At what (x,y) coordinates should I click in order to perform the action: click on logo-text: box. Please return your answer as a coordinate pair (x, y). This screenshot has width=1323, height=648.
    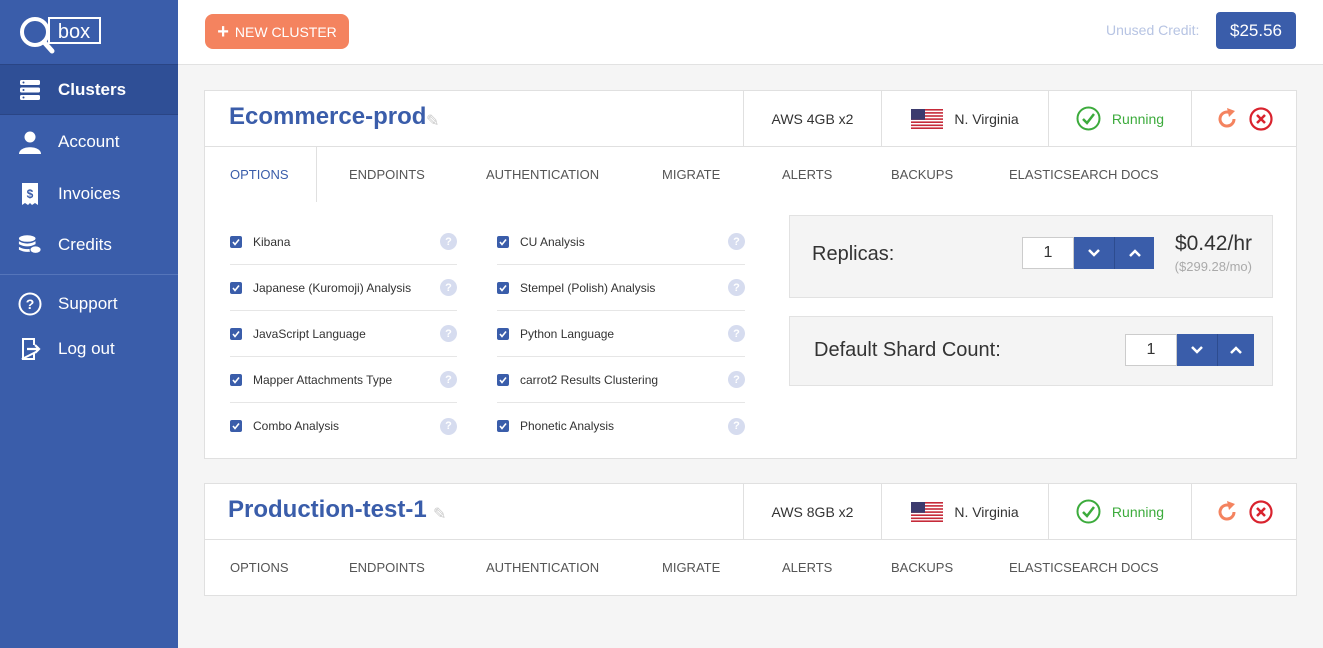
    Looking at the image, I should click on (74, 32).